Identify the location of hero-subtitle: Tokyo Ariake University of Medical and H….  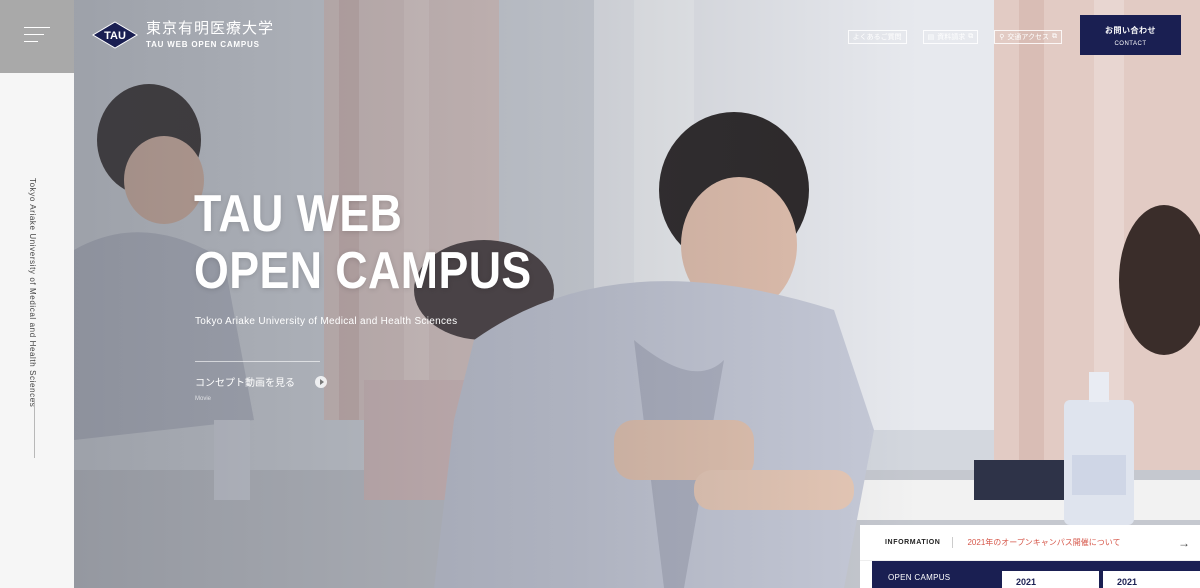
(326, 321).